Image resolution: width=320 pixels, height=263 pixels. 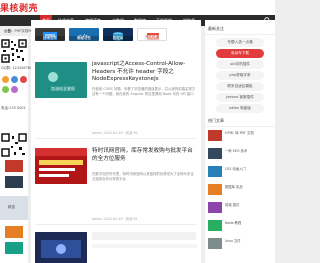 What do you see at coordinates (234, 187) in the screenshot?
I see `hot-title: 数据库 实战` at bounding box center [234, 187].